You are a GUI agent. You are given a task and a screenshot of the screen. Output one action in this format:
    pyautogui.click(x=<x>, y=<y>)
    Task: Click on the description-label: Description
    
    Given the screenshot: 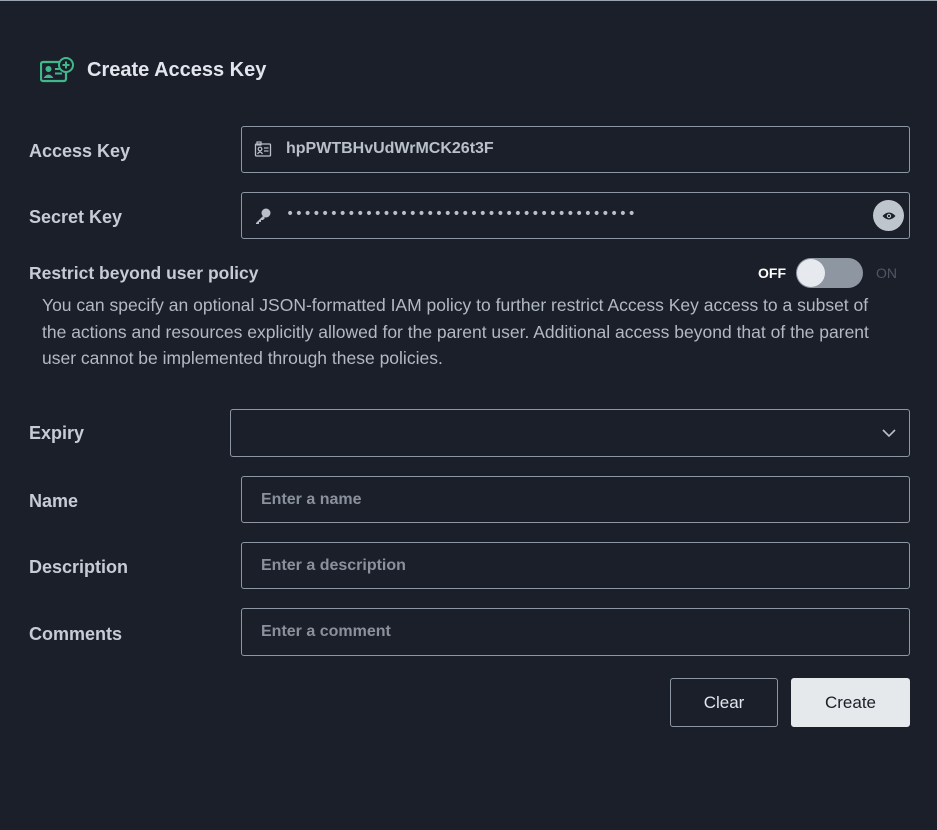 What is the action you would take?
    pyautogui.click(x=79, y=567)
    